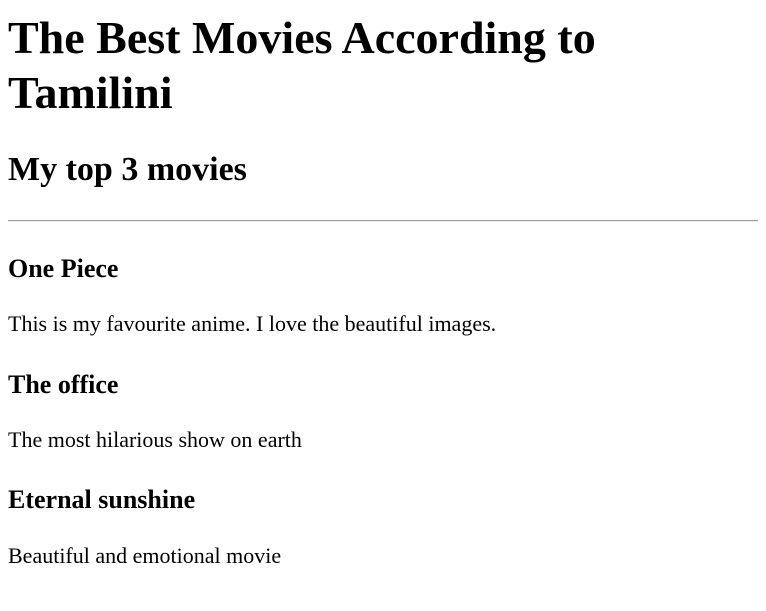  I want to click on movie-title: The office, so click(63, 384).